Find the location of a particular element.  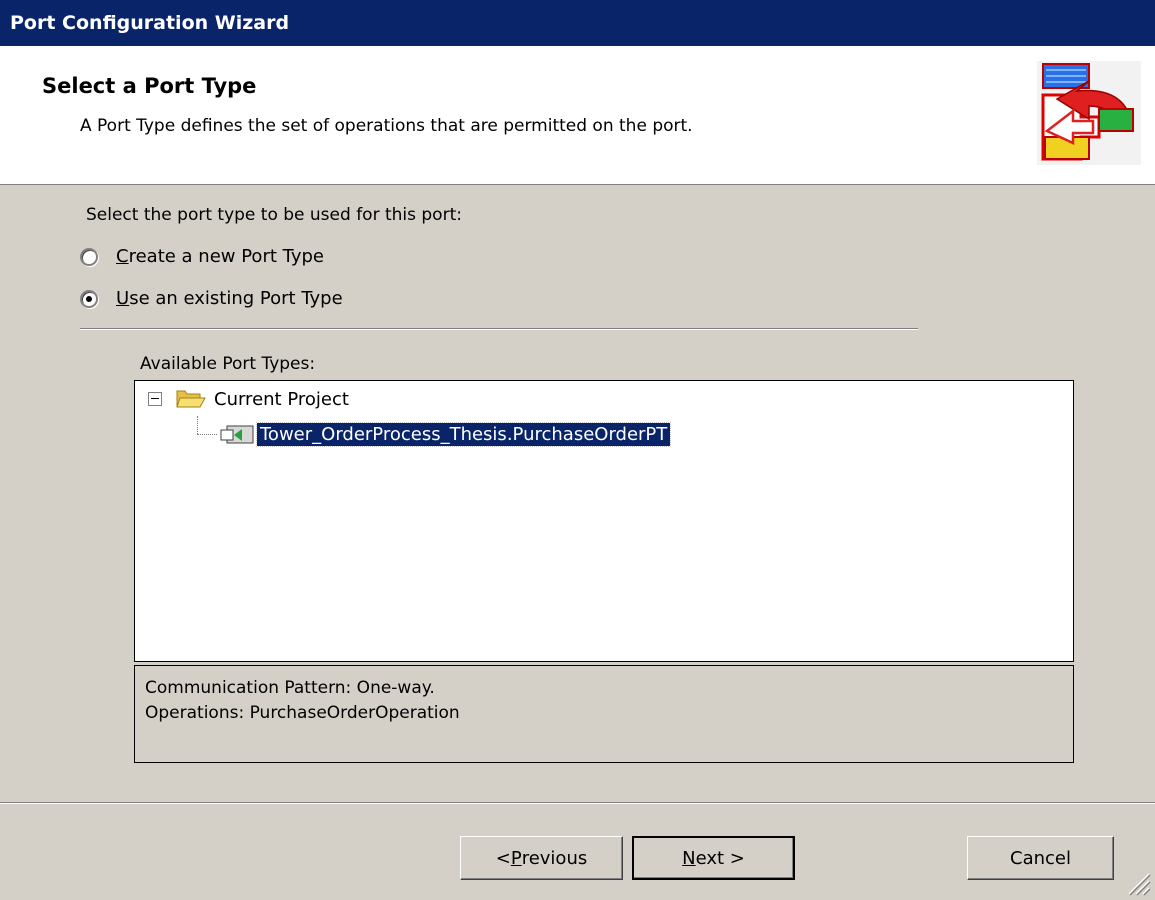

available-port-types-label: Available Port Types: is located at coordinates (228, 364).